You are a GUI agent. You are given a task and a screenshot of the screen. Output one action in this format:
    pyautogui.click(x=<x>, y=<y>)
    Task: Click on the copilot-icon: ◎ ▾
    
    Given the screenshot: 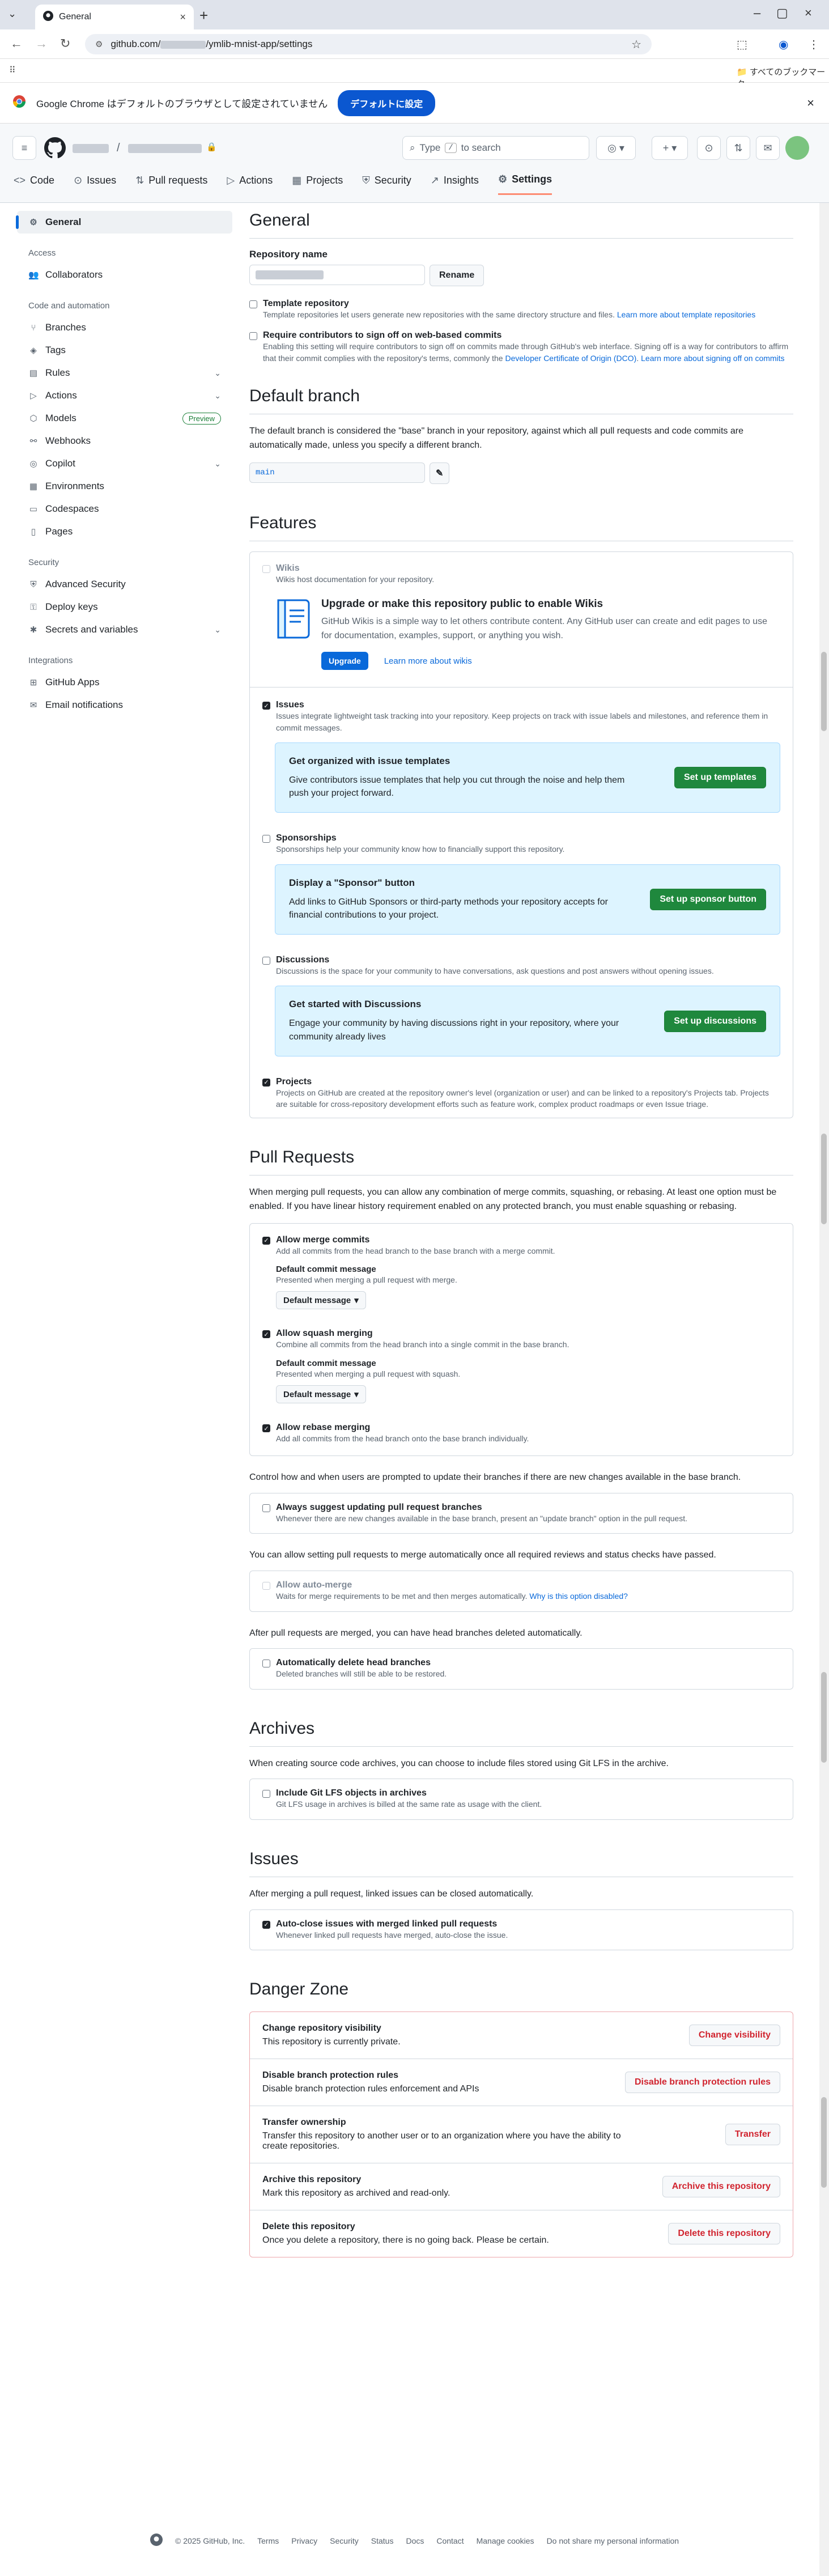 What is the action you would take?
    pyautogui.click(x=616, y=148)
    